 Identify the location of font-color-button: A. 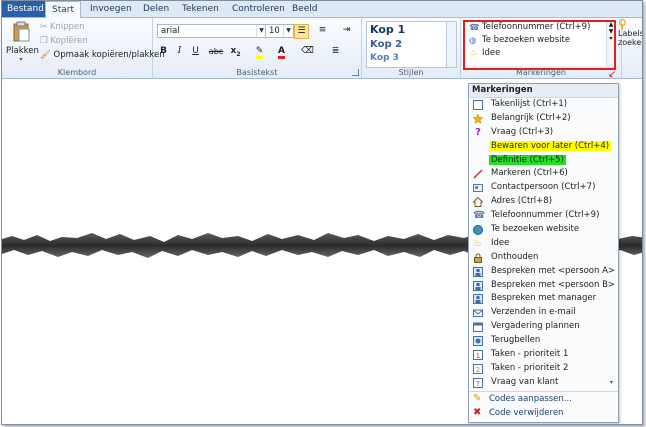
(281, 52).